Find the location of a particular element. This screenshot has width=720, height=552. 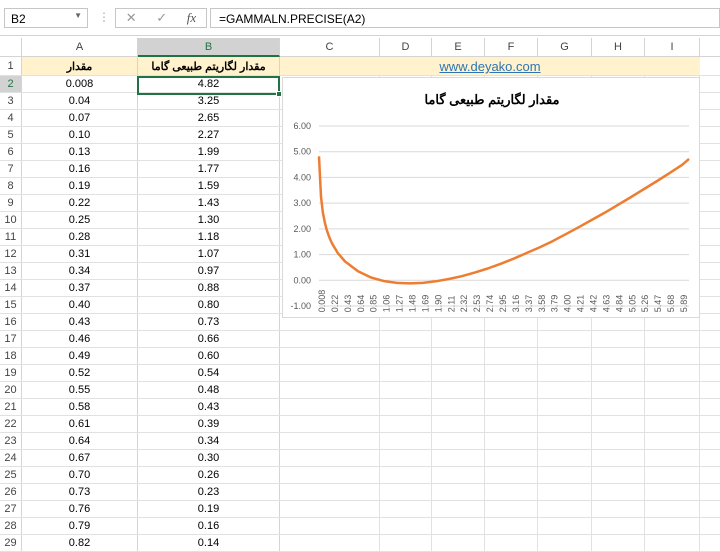

cell-gammaln: 3.25 is located at coordinates (209, 101).